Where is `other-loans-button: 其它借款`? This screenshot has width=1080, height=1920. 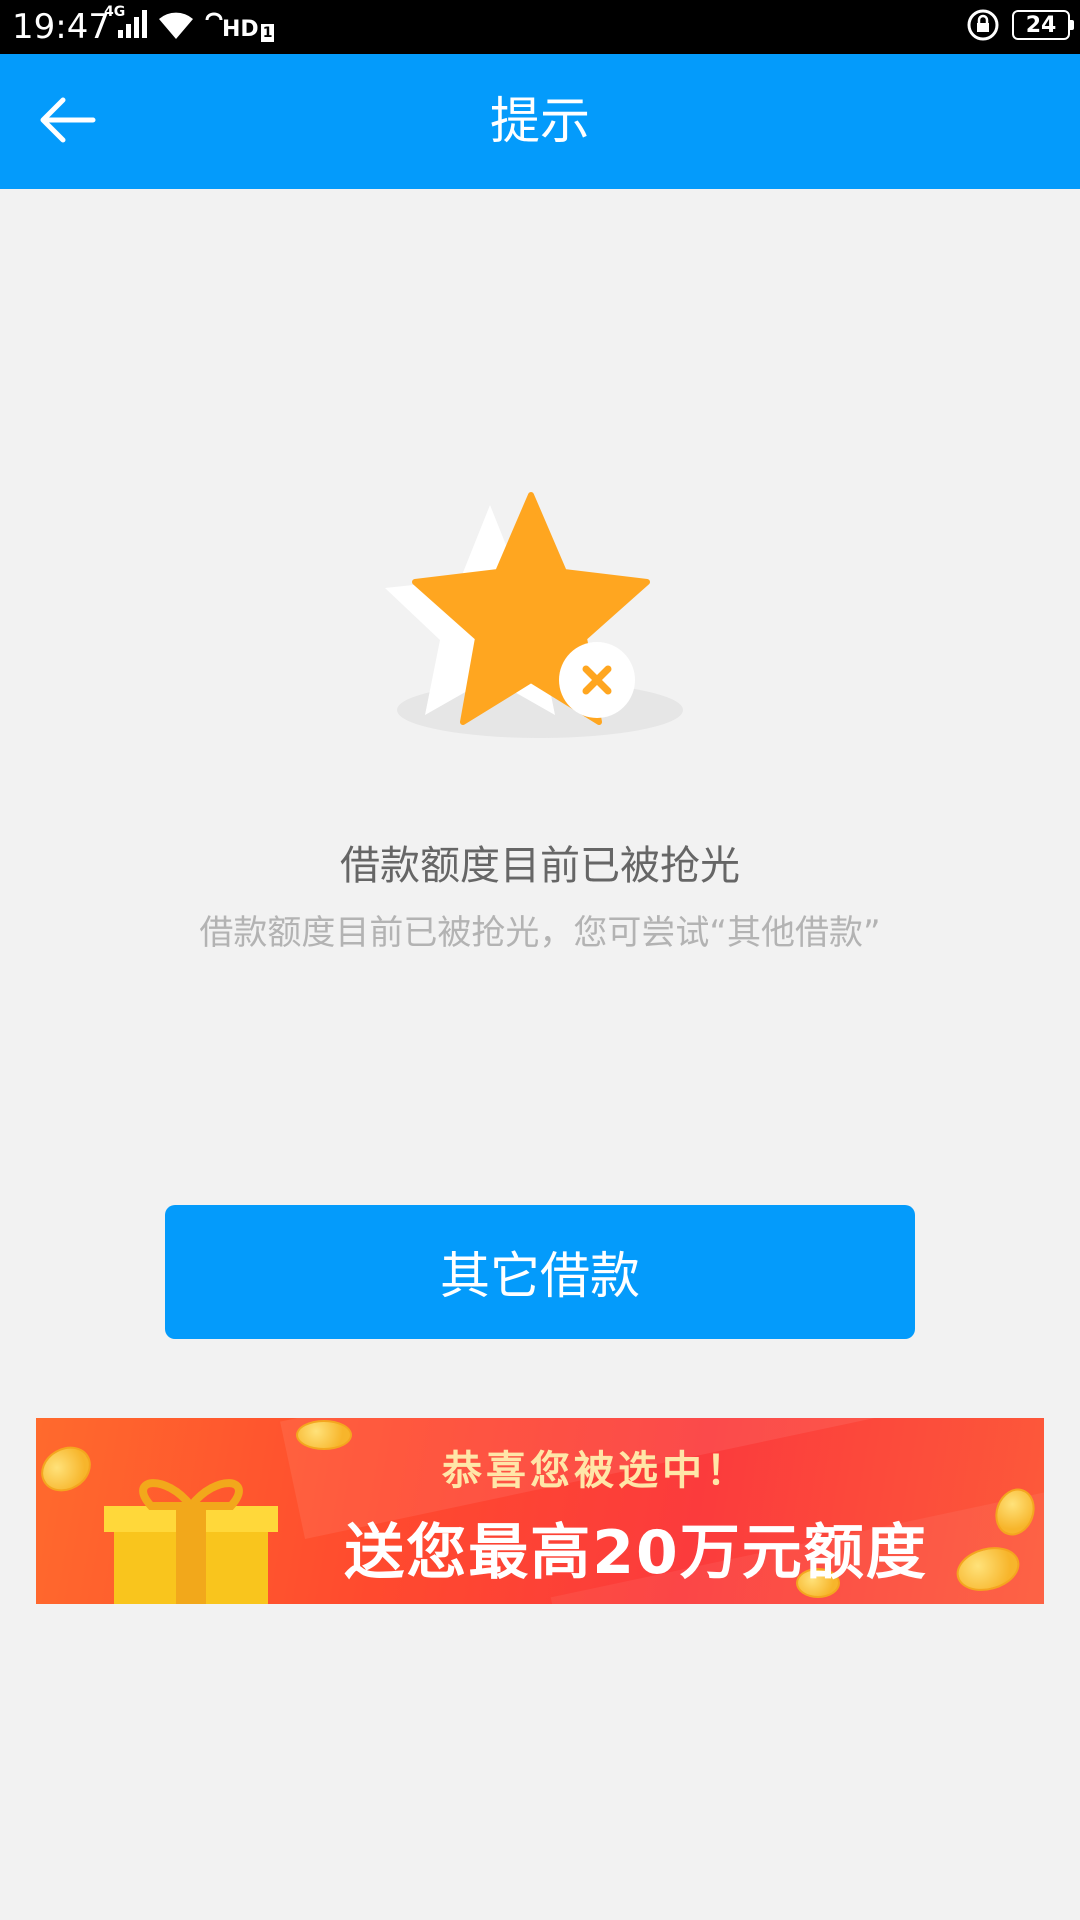
other-loans-button: 其它借款 is located at coordinates (540, 1272).